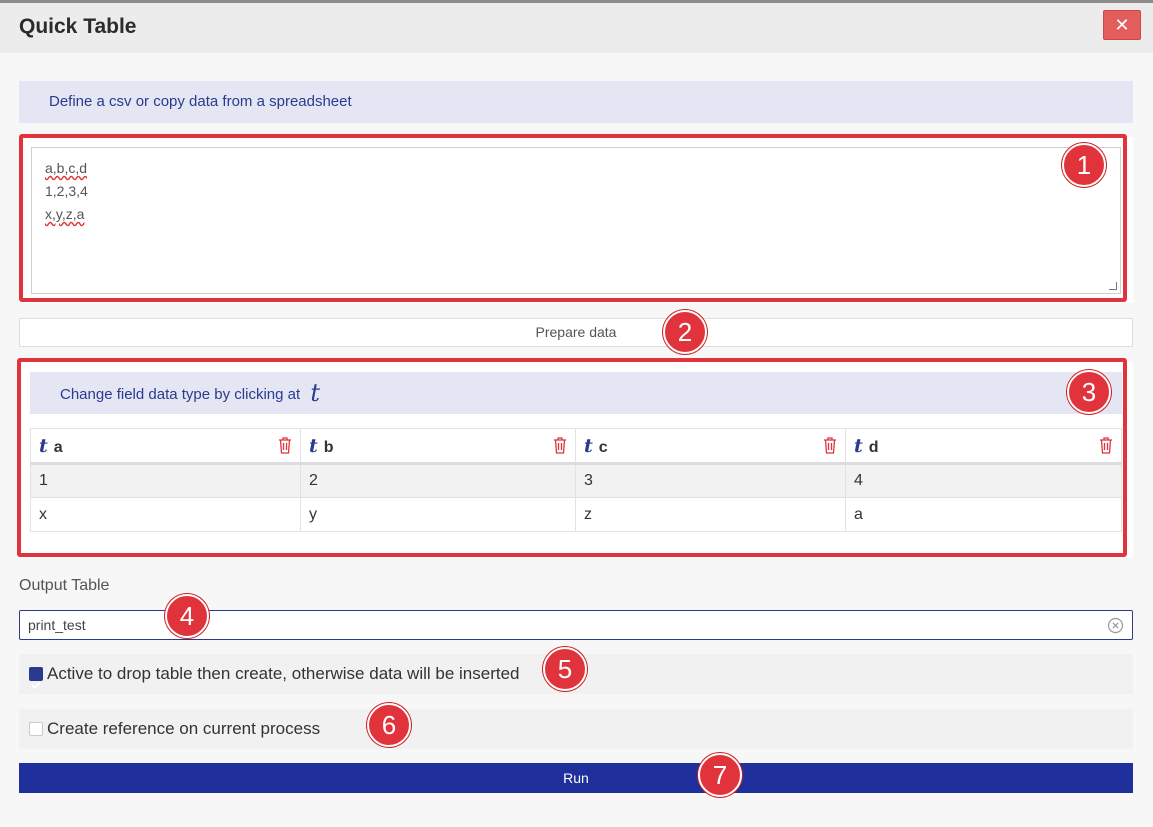 This screenshot has width=1153, height=827. Describe the element at coordinates (36, 685) in the screenshot. I see `checkmark-icon` at that location.